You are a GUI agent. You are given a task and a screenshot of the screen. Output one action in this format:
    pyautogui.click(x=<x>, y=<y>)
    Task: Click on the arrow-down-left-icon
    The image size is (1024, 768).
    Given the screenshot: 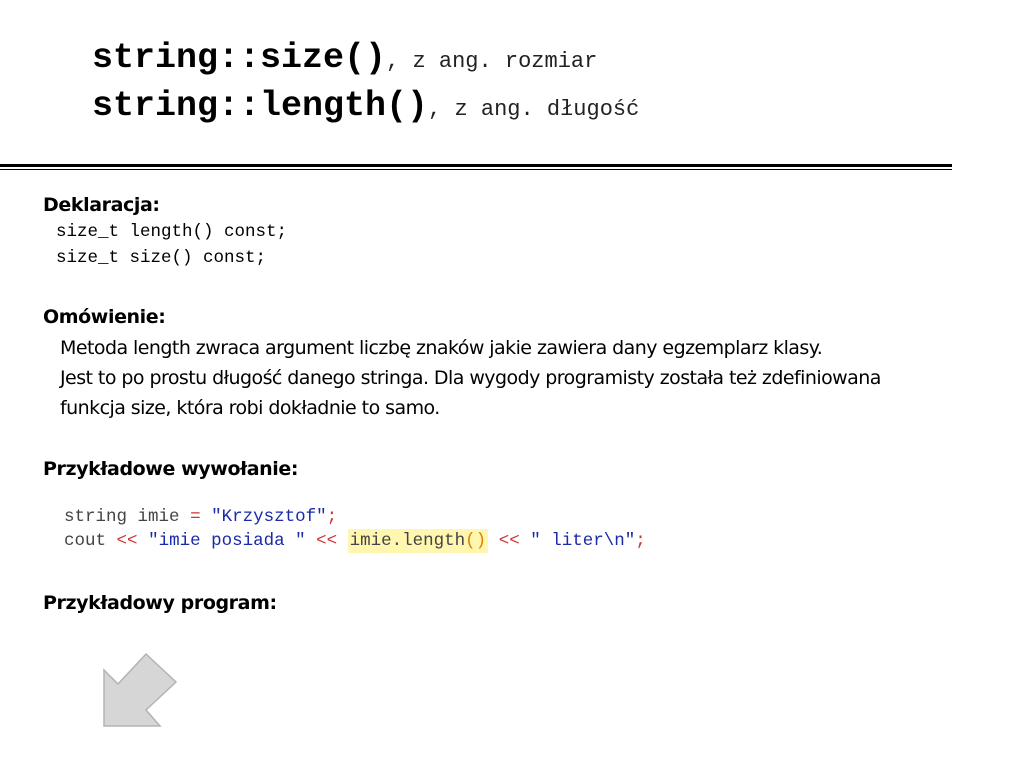 What is the action you would take?
    pyautogui.click(x=140, y=691)
    